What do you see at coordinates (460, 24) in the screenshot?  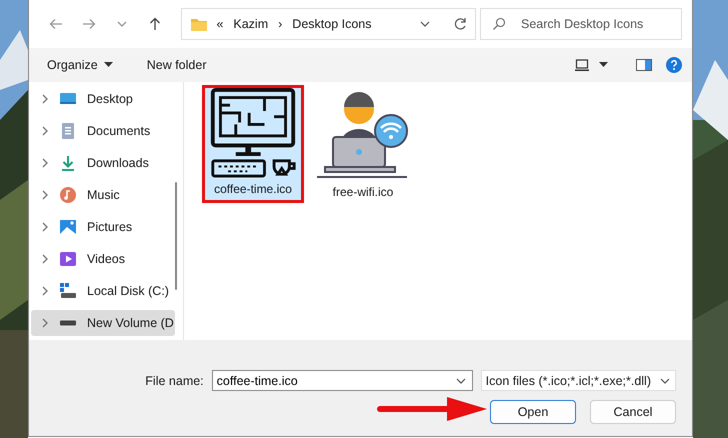 I see `refresh-icon` at bounding box center [460, 24].